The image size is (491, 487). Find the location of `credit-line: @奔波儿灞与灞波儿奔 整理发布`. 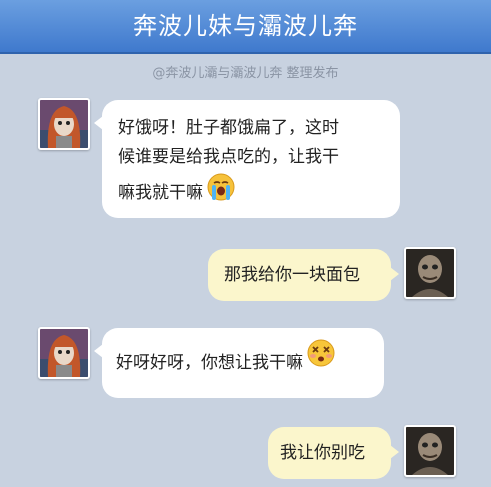

credit-line: @奔波儿灞与灞波儿奔 整理发布 is located at coordinates (245, 73).